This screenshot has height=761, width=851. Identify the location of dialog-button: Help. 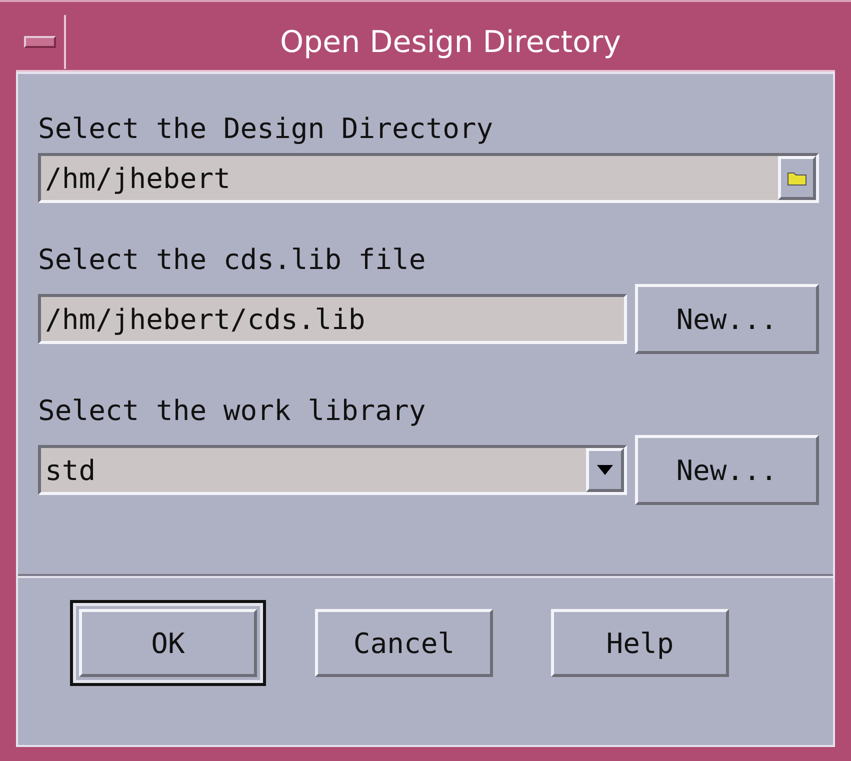
(640, 643).